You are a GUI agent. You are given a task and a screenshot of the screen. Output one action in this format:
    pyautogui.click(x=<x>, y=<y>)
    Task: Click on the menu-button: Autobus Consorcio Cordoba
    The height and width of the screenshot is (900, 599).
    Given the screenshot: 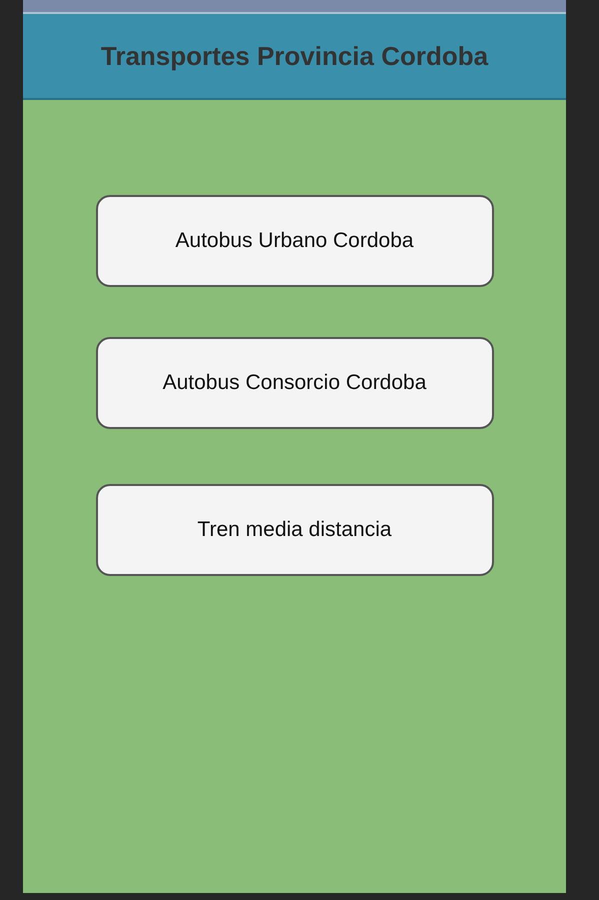 What is the action you would take?
    pyautogui.click(x=295, y=383)
    